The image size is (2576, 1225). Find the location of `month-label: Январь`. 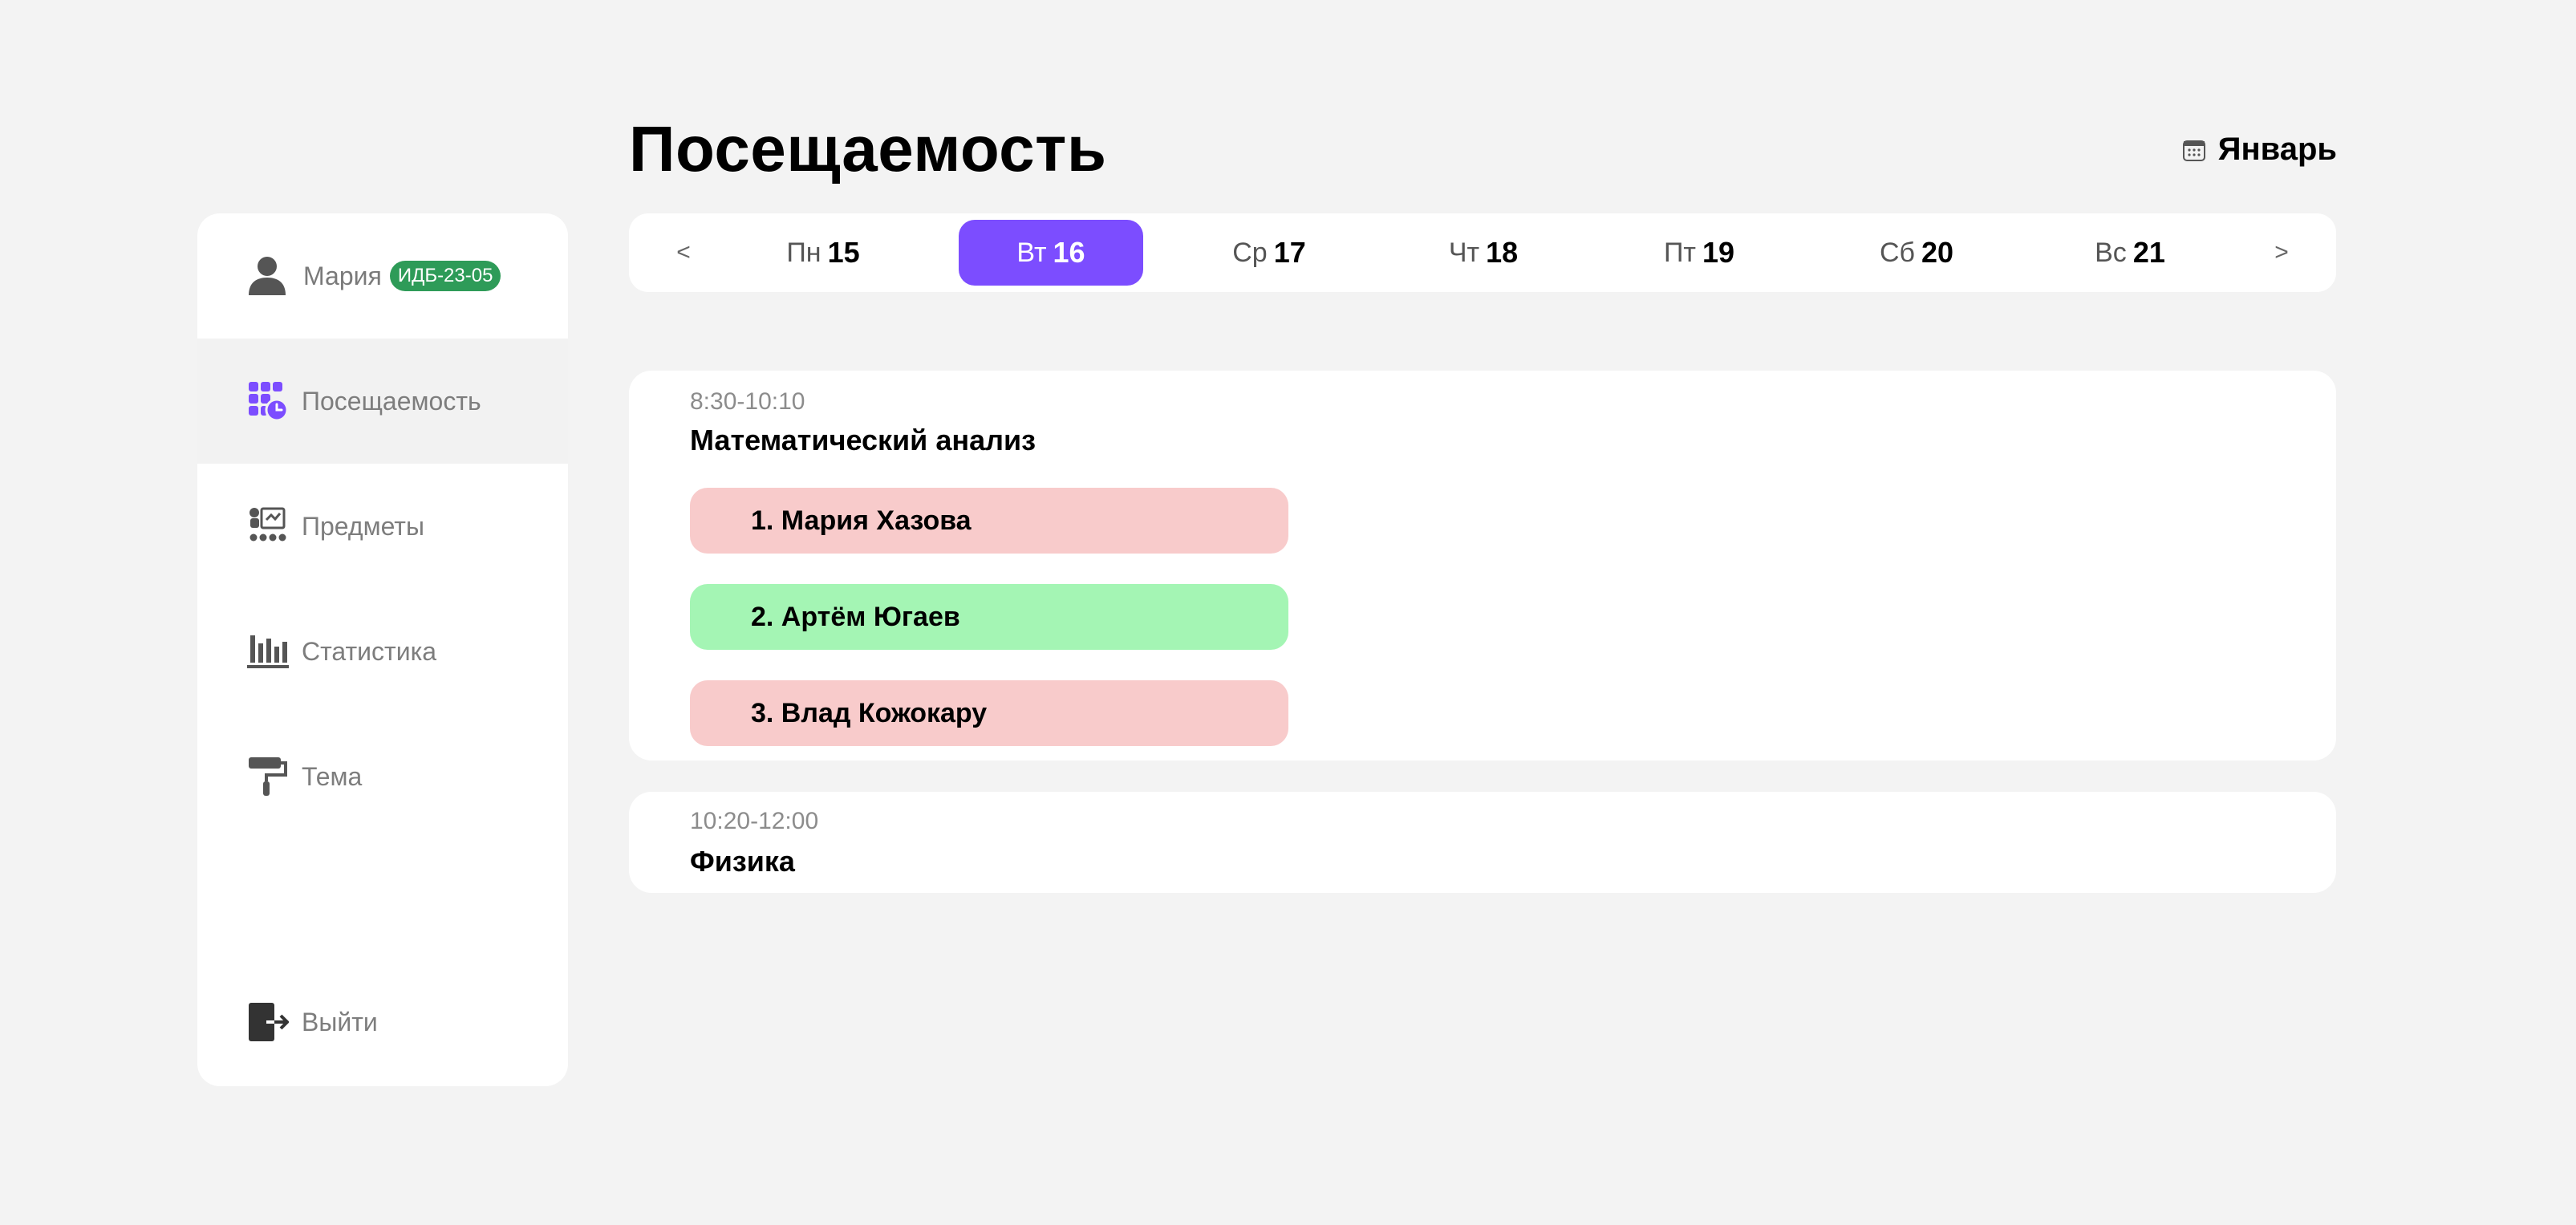

month-label: Январь is located at coordinates (2277, 149).